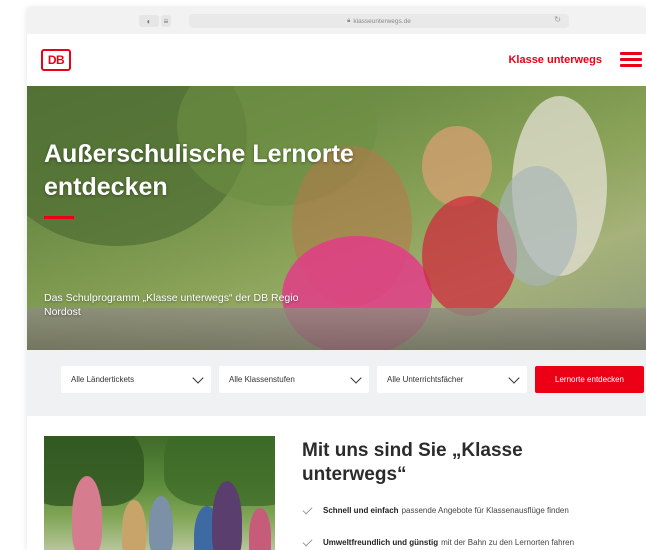 The image size is (646, 550). I want to click on sidebar-icon: ◐, so click(149, 21).